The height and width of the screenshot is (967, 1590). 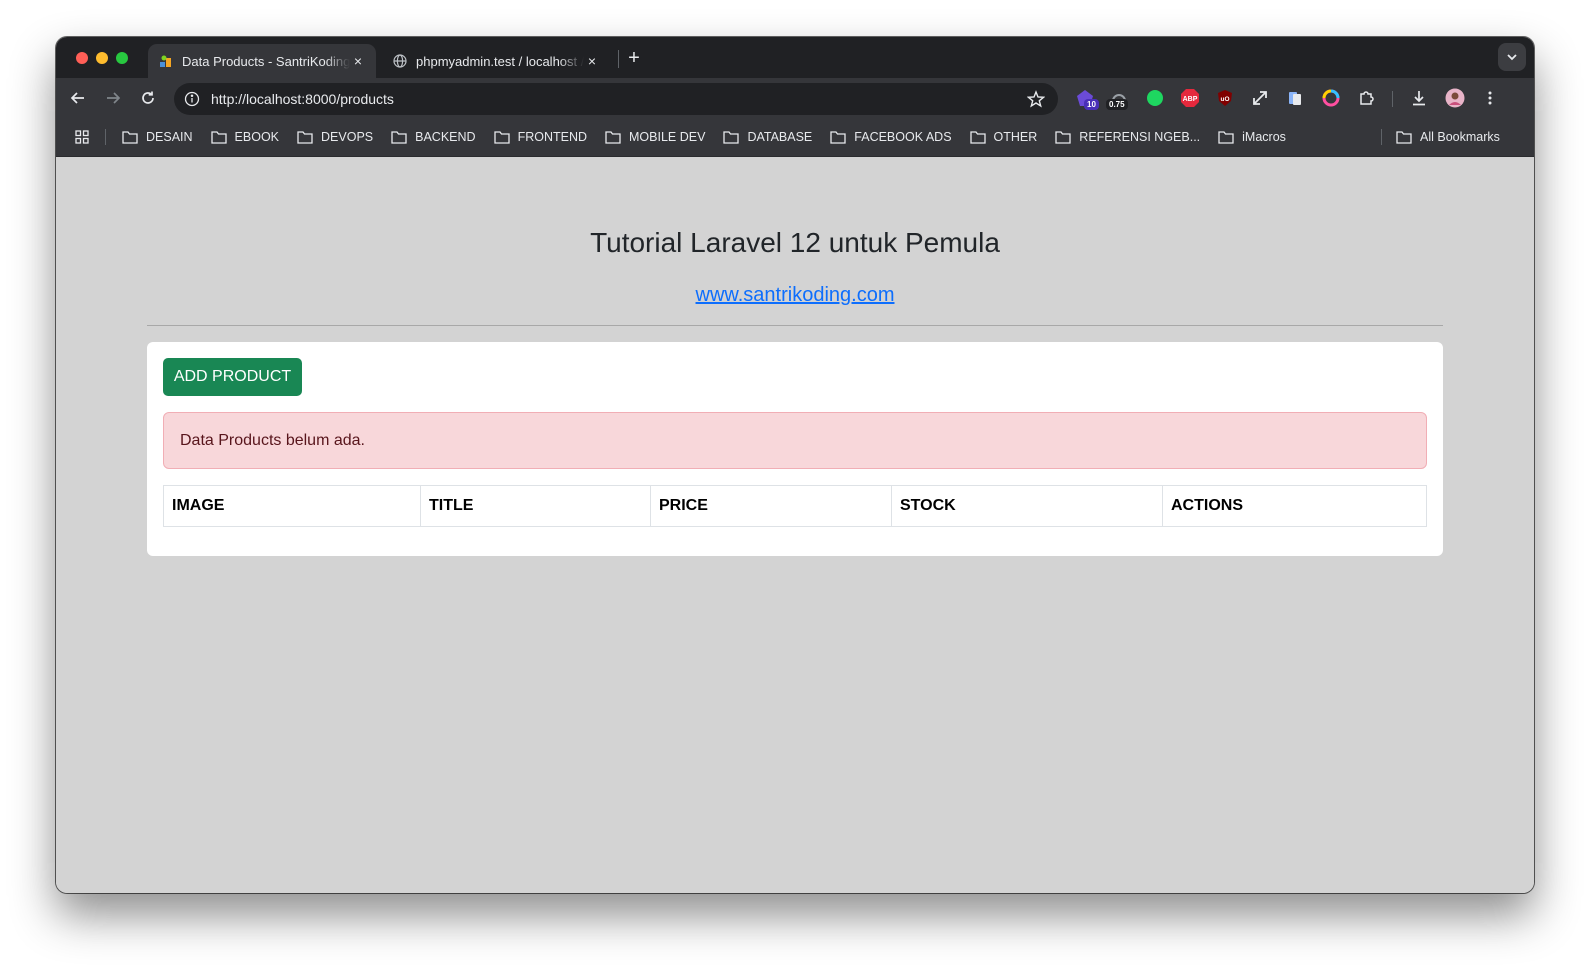 I want to click on new-tab-button: +, so click(x=634, y=58).